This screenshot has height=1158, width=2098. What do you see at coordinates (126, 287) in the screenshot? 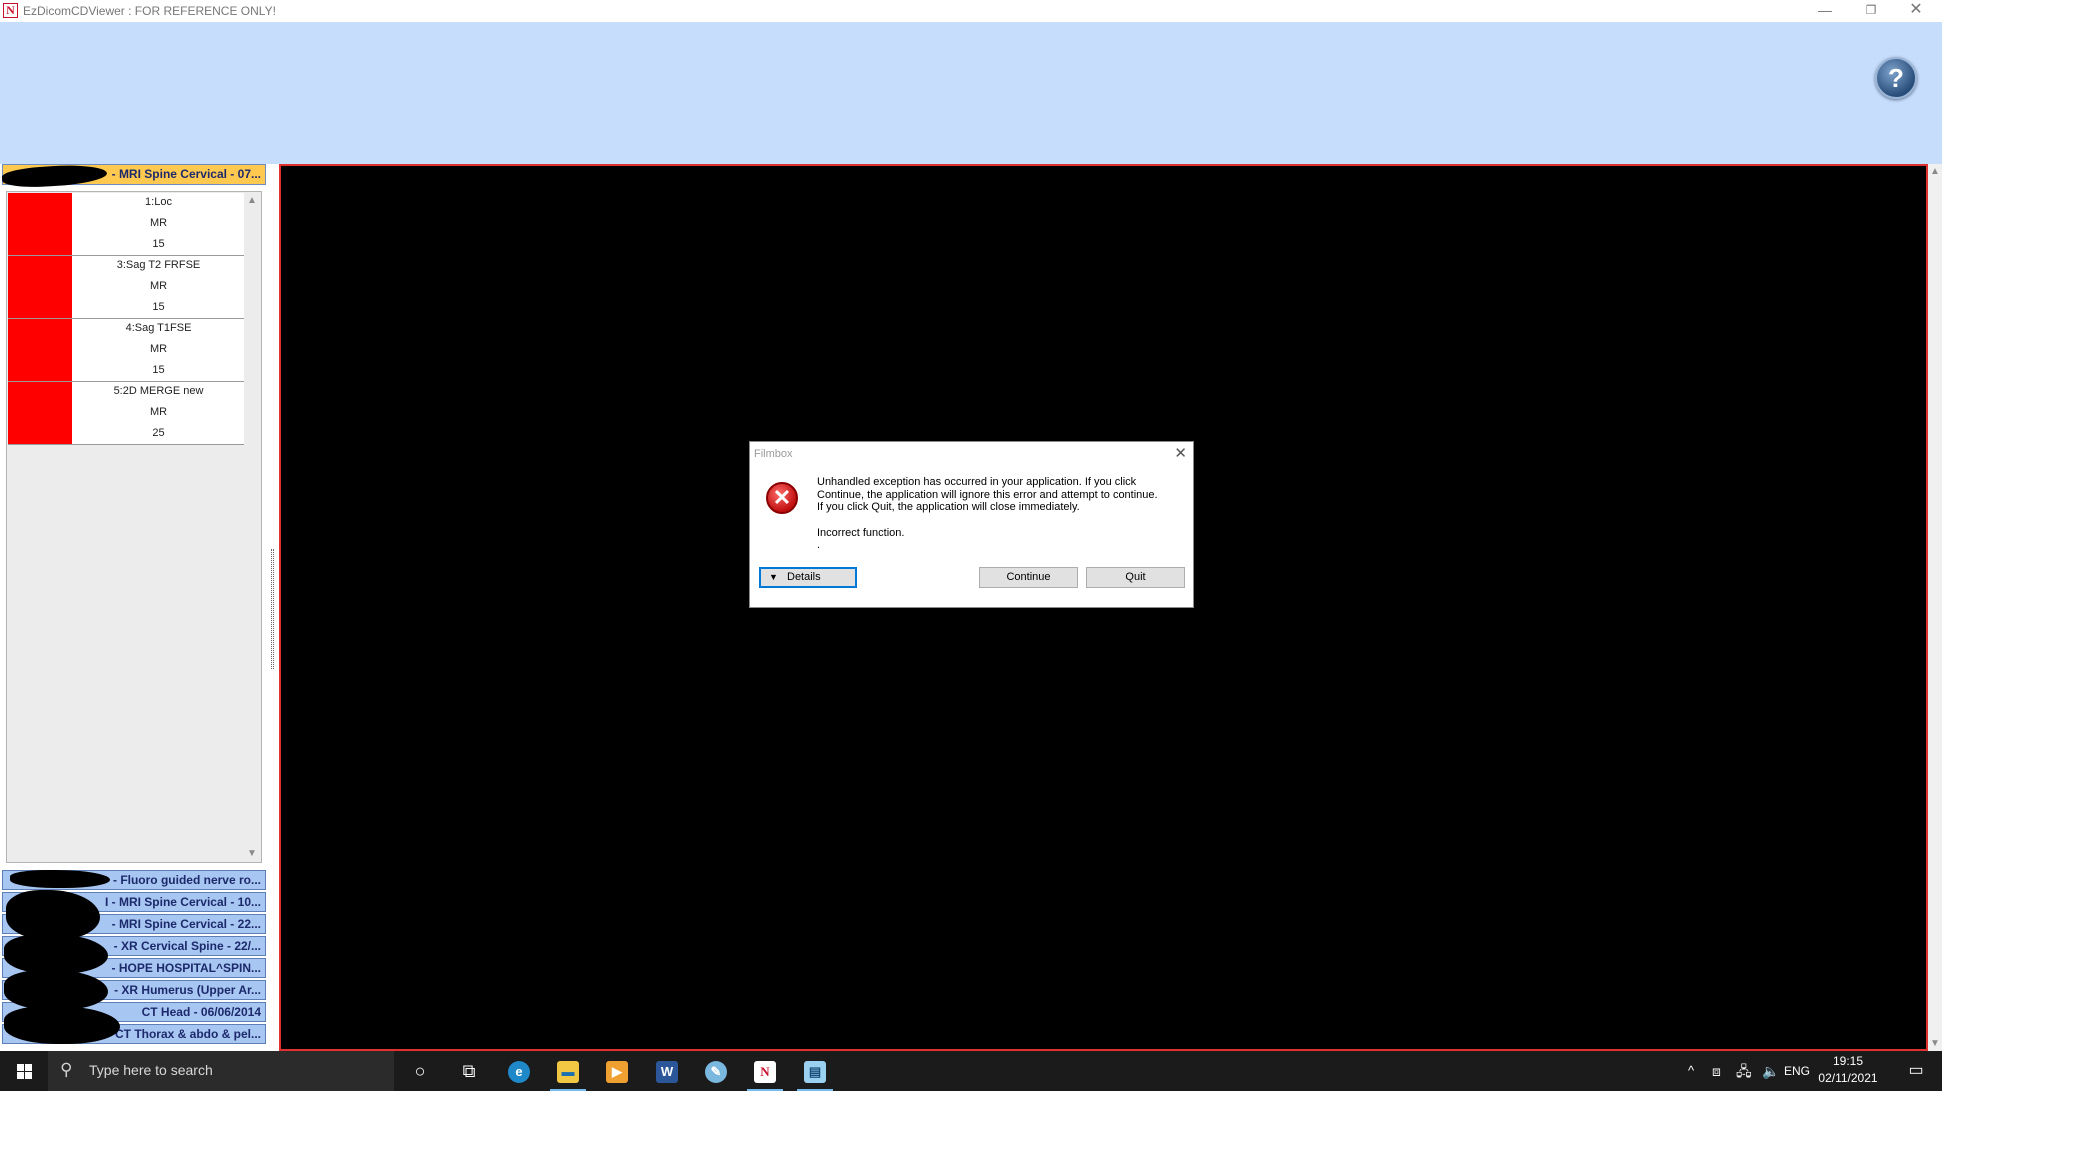
I see `series-item: 3:Sag T2 FRFSE MR 15` at bounding box center [126, 287].